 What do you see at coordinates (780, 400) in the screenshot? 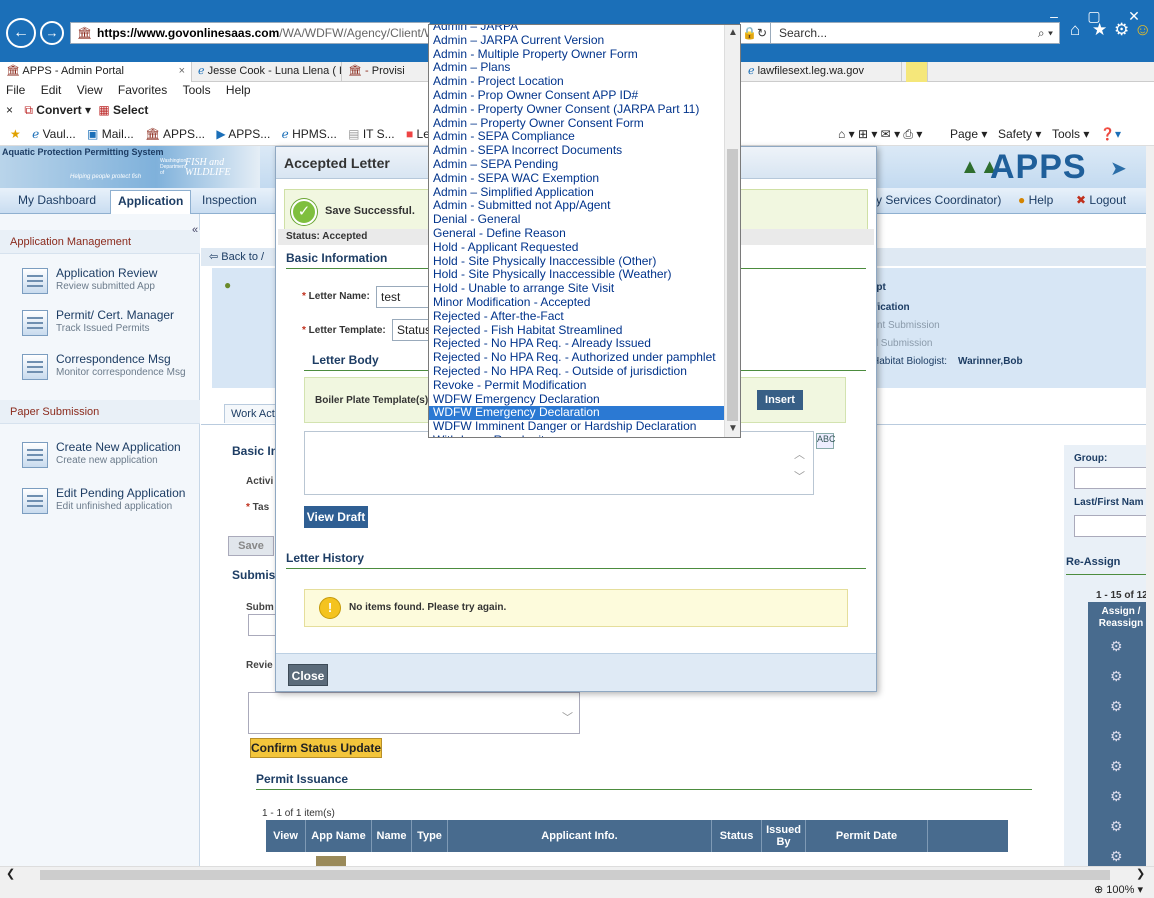
I see `insert-button: Insert` at bounding box center [780, 400].